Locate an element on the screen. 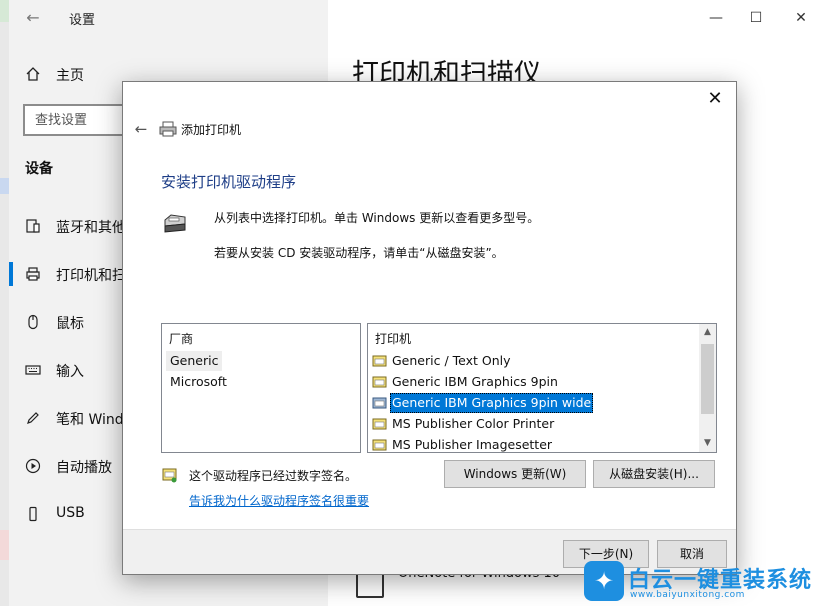 The image size is (833, 606). maximize-button: ☐ is located at coordinates (756, 18).